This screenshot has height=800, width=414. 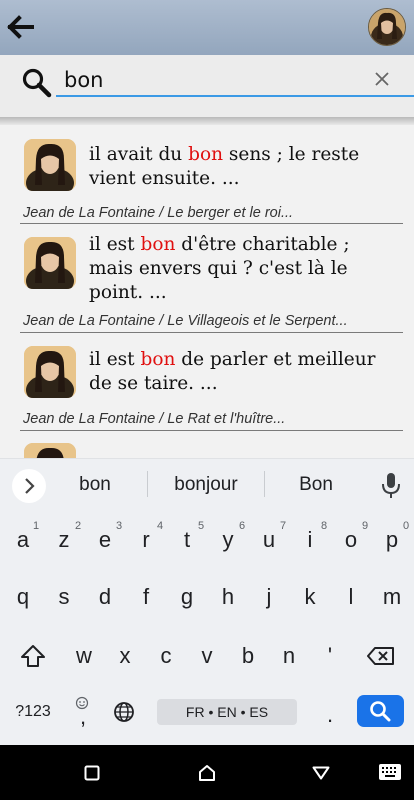 I want to click on backspace-icon, so click(x=381, y=656).